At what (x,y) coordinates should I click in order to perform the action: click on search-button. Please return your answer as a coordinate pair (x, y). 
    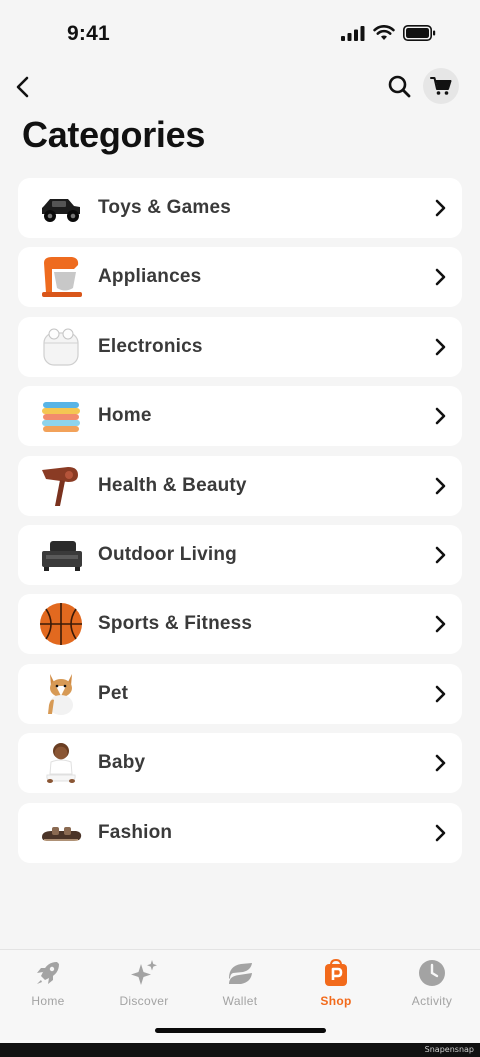
    Looking at the image, I should click on (400, 87).